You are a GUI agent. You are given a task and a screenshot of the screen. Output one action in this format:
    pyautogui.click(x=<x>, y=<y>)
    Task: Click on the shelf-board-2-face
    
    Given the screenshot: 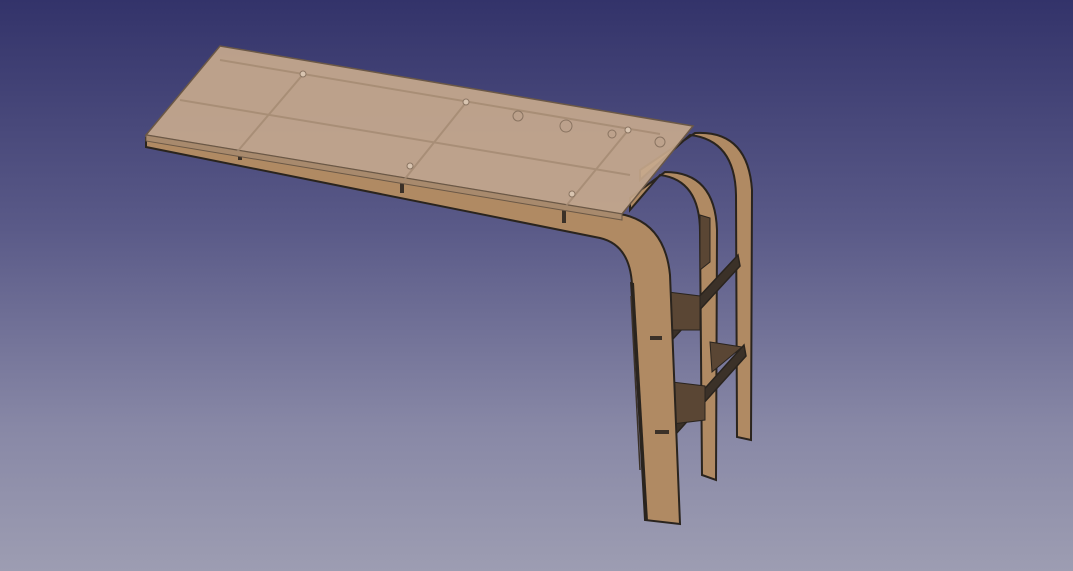 What is the action you would take?
    pyautogui.click(x=688, y=403)
    